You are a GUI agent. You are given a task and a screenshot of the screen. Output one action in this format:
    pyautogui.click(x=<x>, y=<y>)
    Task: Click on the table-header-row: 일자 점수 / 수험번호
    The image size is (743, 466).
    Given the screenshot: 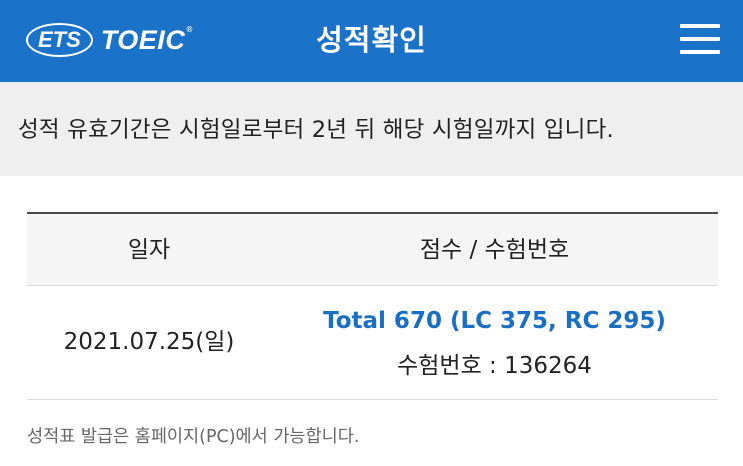 What is the action you would take?
    pyautogui.click(x=372, y=250)
    